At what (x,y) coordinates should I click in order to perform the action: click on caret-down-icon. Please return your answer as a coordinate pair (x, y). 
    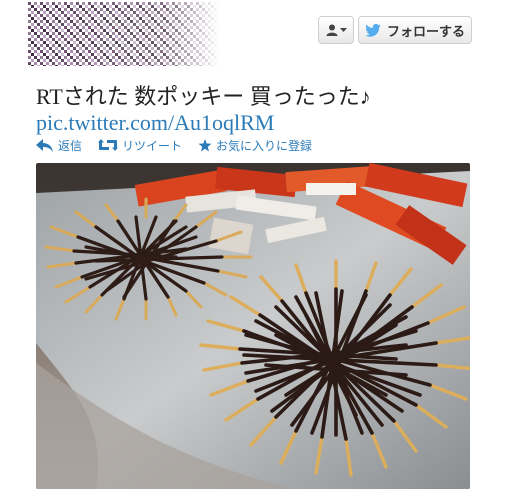
    Looking at the image, I should click on (343, 29).